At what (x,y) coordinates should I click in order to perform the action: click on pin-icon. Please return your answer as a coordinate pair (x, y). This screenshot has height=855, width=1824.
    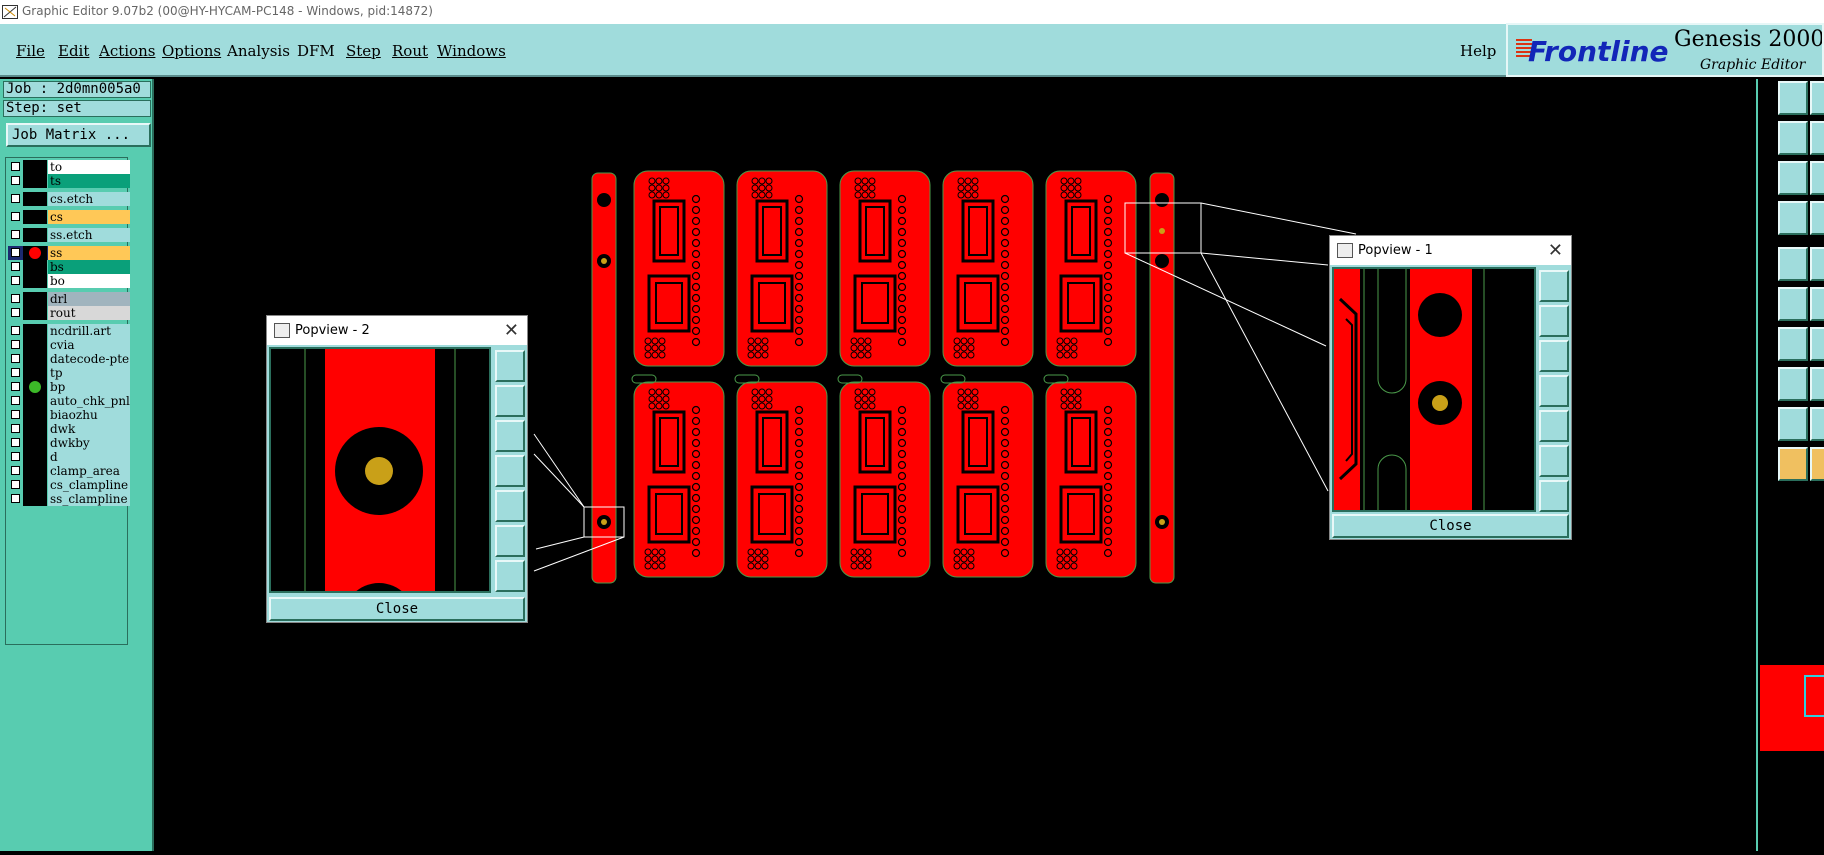
    Looking at the image, I should click on (1817, 218).